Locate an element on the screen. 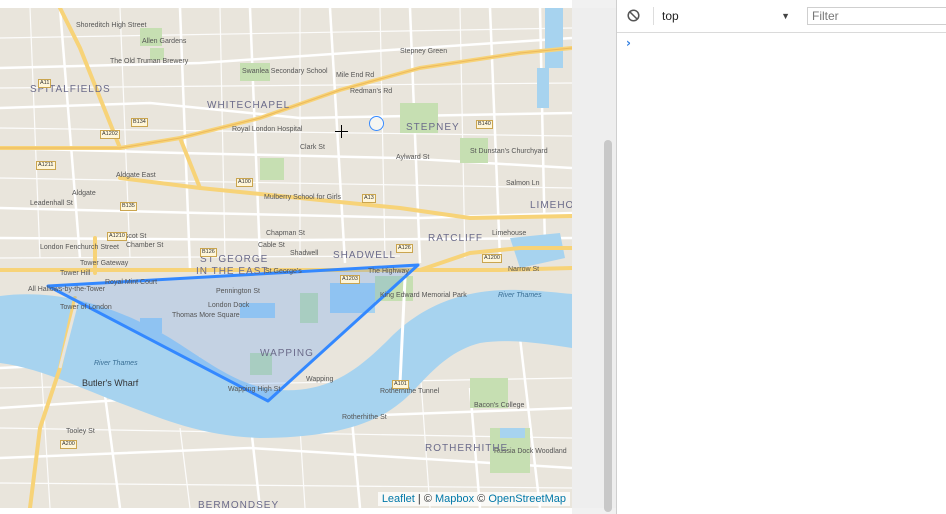 The width and height of the screenshot is (946, 514). place-label: Russia Dock Woodland is located at coordinates (530, 451).